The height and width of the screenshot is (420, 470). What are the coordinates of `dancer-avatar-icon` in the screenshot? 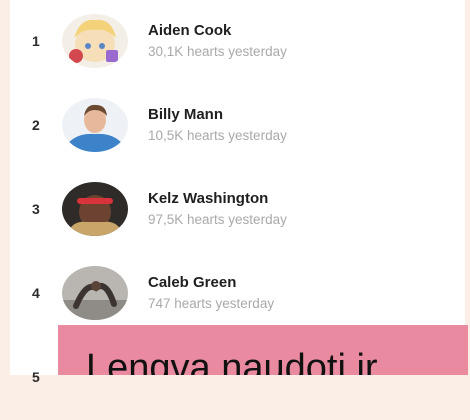 It's located at (95, 293).